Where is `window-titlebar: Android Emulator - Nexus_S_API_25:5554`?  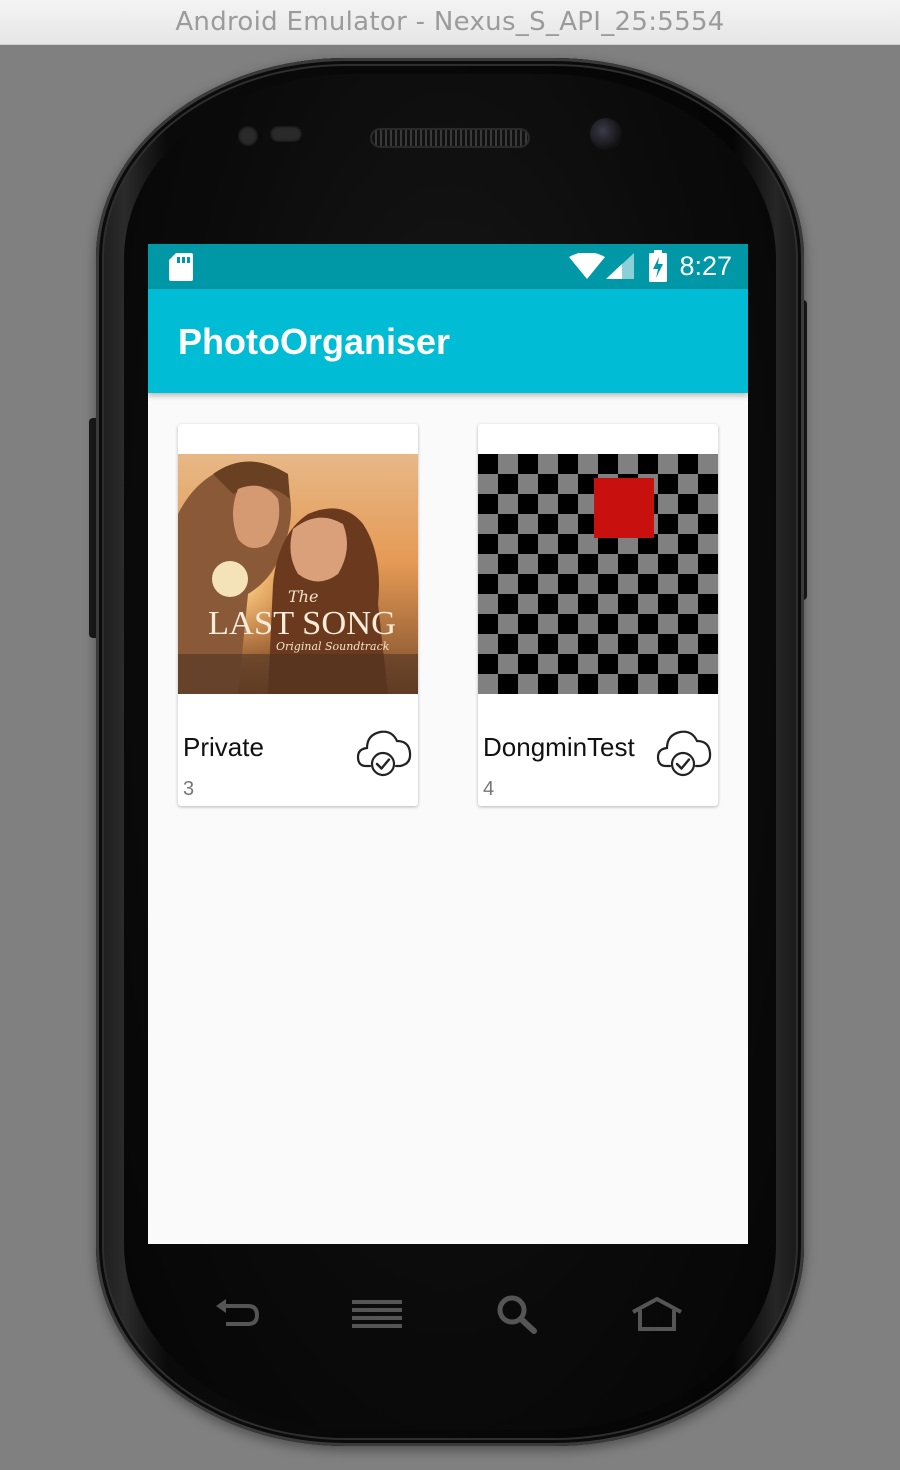 window-titlebar: Android Emulator - Nexus_S_API_25:5554 is located at coordinates (450, 22).